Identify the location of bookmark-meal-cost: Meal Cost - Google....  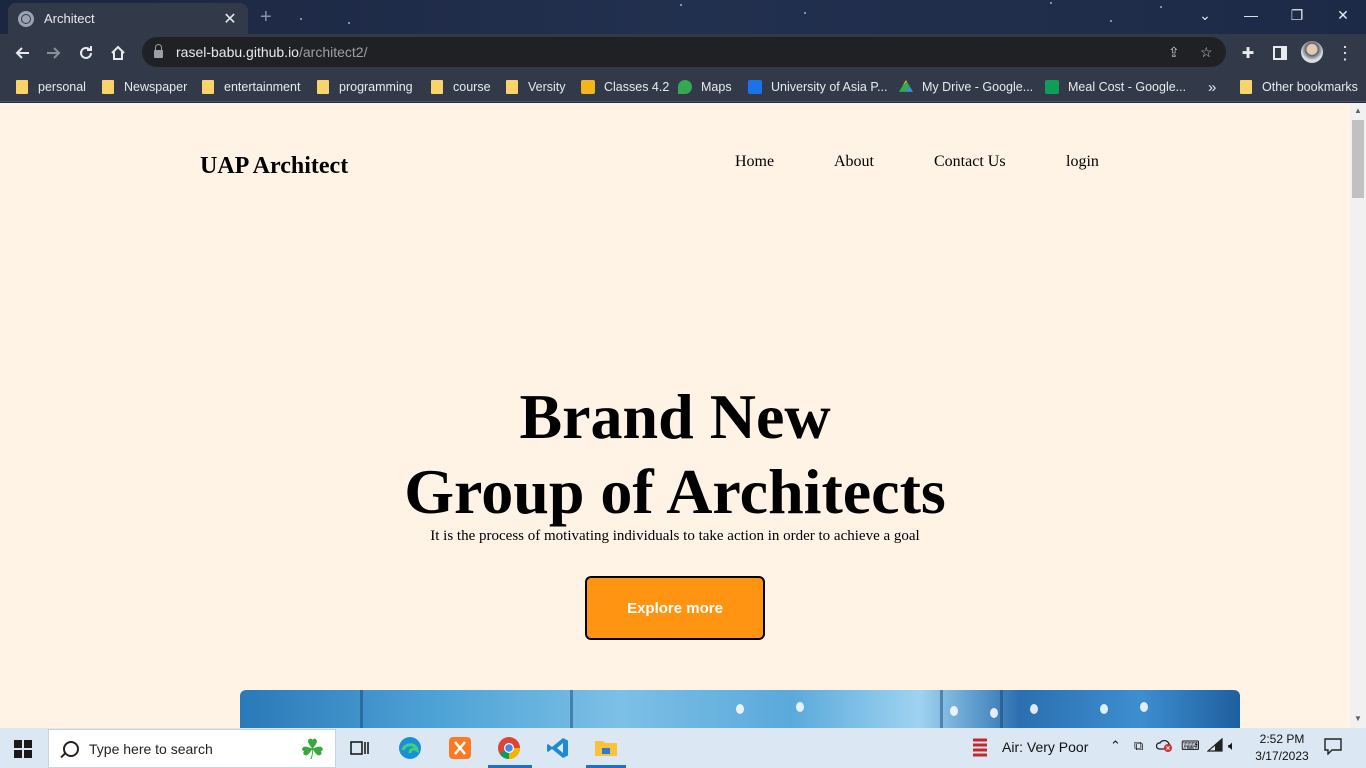
(1115, 87).